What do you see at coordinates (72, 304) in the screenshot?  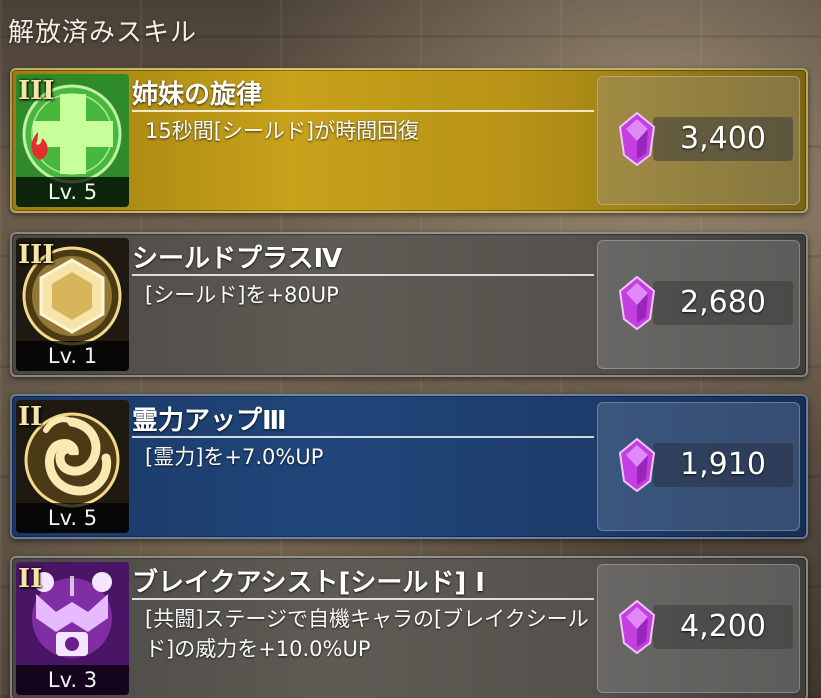 I see `skill-icon-box: III Lv. 1` at bounding box center [72, 304].